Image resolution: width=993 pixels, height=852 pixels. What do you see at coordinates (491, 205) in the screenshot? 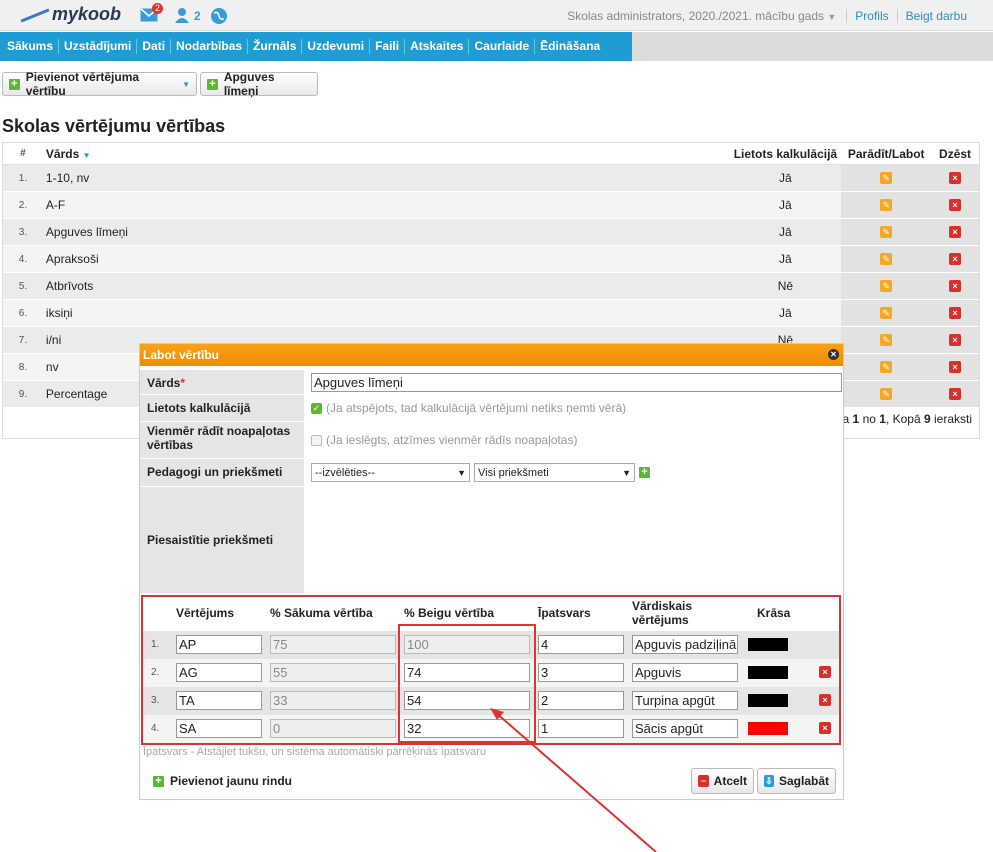
I see `table-row: 2. A-F Jā ✎ ×` at bounding box center [491, 205].